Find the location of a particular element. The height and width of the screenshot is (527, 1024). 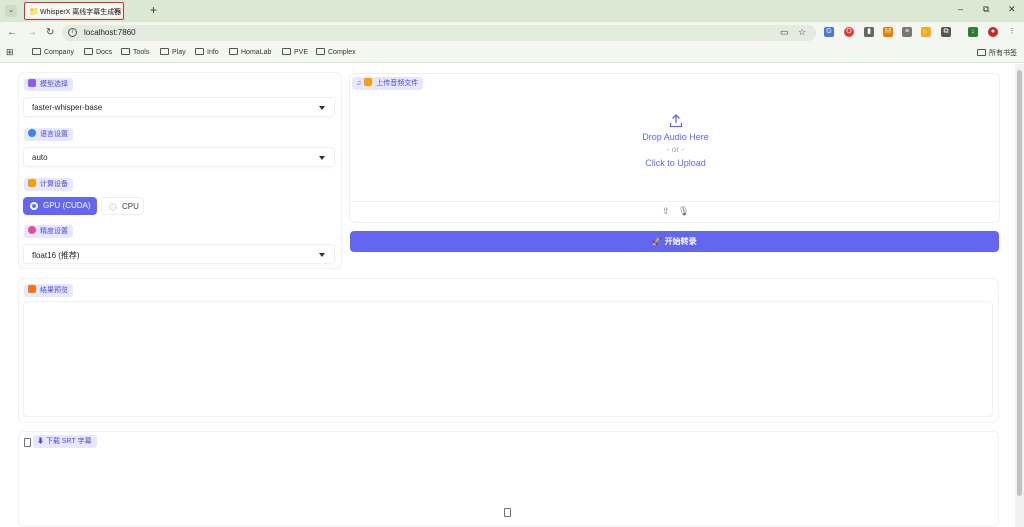

profile-avatar: ● is located at coordinates (993, 32).